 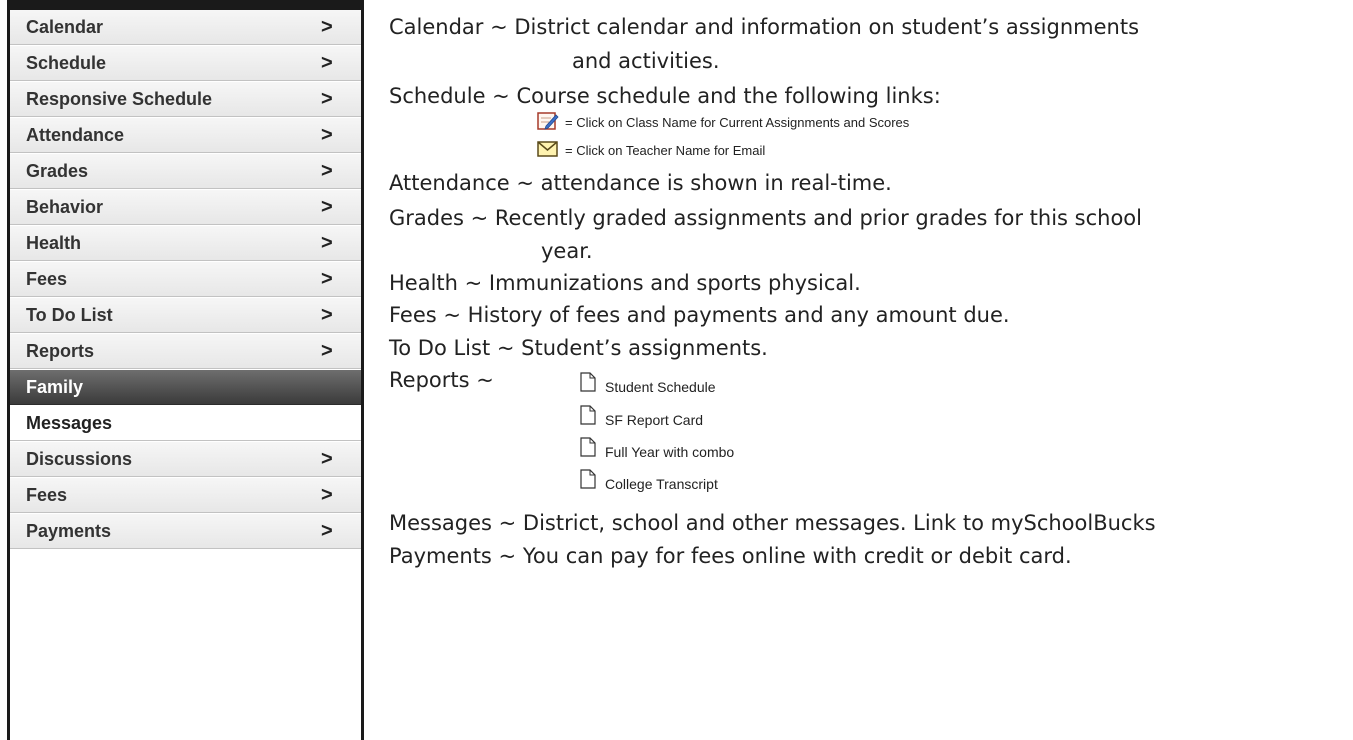 What do you see at coordinates (55, 386) in the screenshot?
I see `sidebar-section-label: Family` at bounding box center [55, 386].